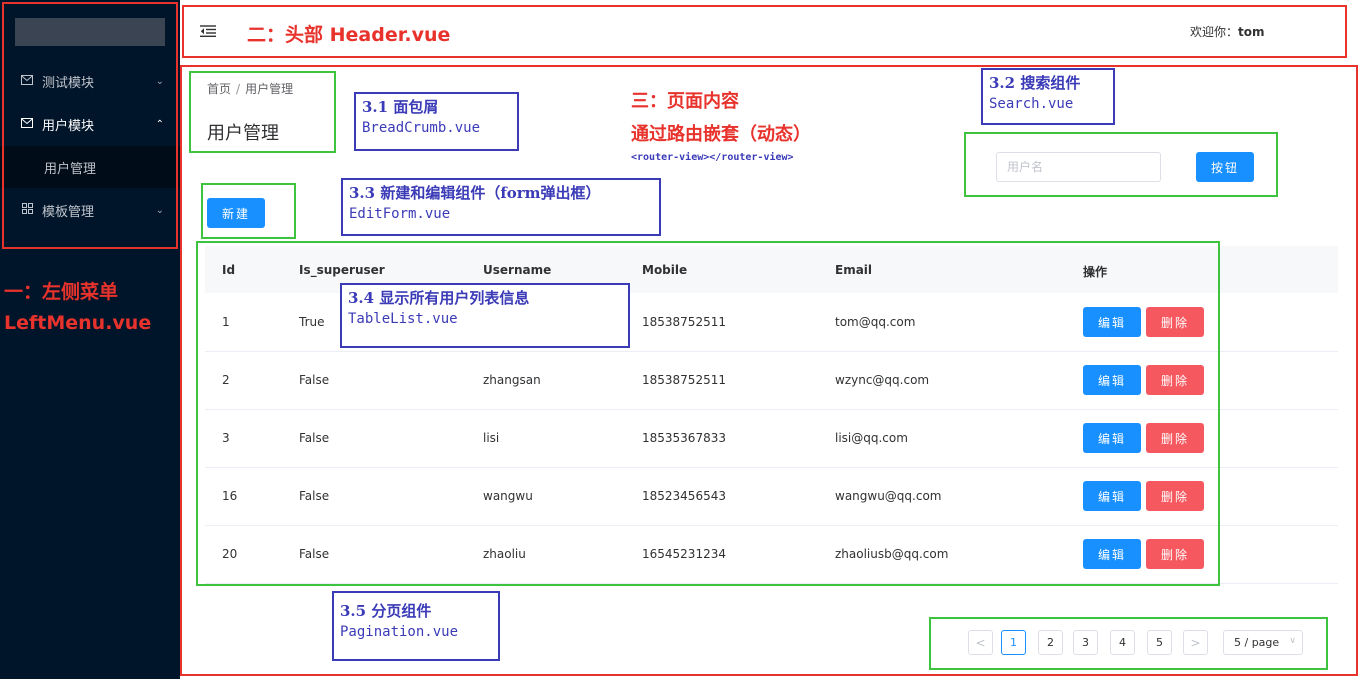 The height and width of the screenshot is (679, 1365). Describe the element at coordinates (439, 298) in the screenshot. I see `table-list-annotation-title: 3.4 显示所有用户列表信息` at that location.